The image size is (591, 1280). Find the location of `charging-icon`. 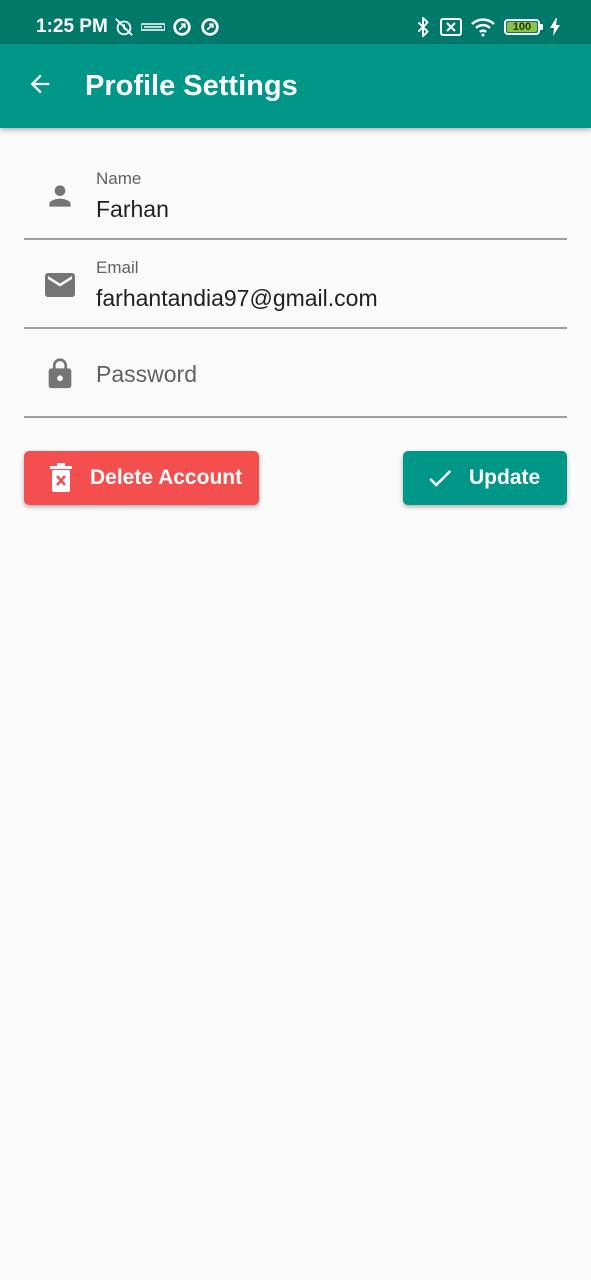

charging-icon is located at coordinates (555, 27).